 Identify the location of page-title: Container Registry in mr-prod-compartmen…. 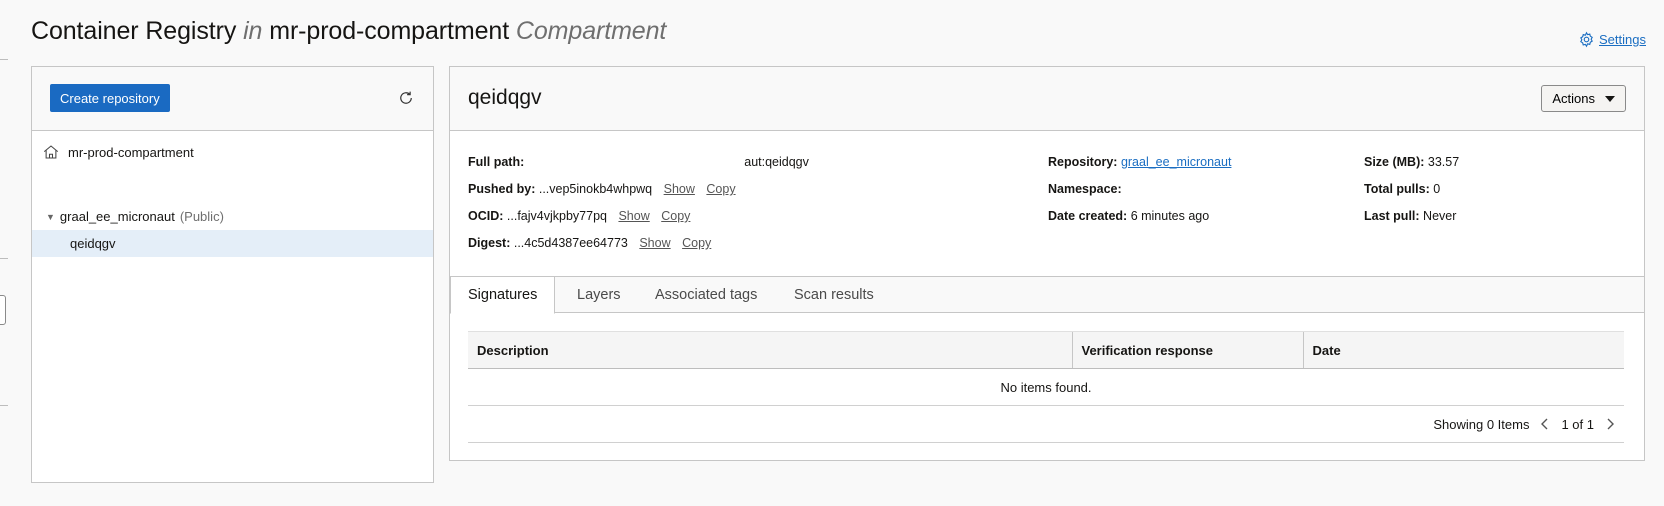
(348, 31).